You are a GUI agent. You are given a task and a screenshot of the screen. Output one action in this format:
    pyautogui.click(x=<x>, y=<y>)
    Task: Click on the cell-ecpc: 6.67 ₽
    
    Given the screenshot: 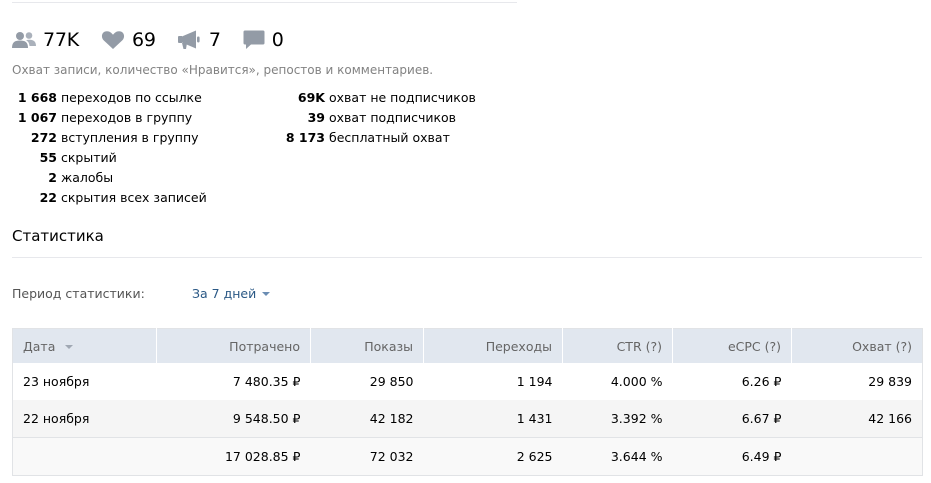 What is the action you would take?
    pyautogui.click(x=732, y=419)
    